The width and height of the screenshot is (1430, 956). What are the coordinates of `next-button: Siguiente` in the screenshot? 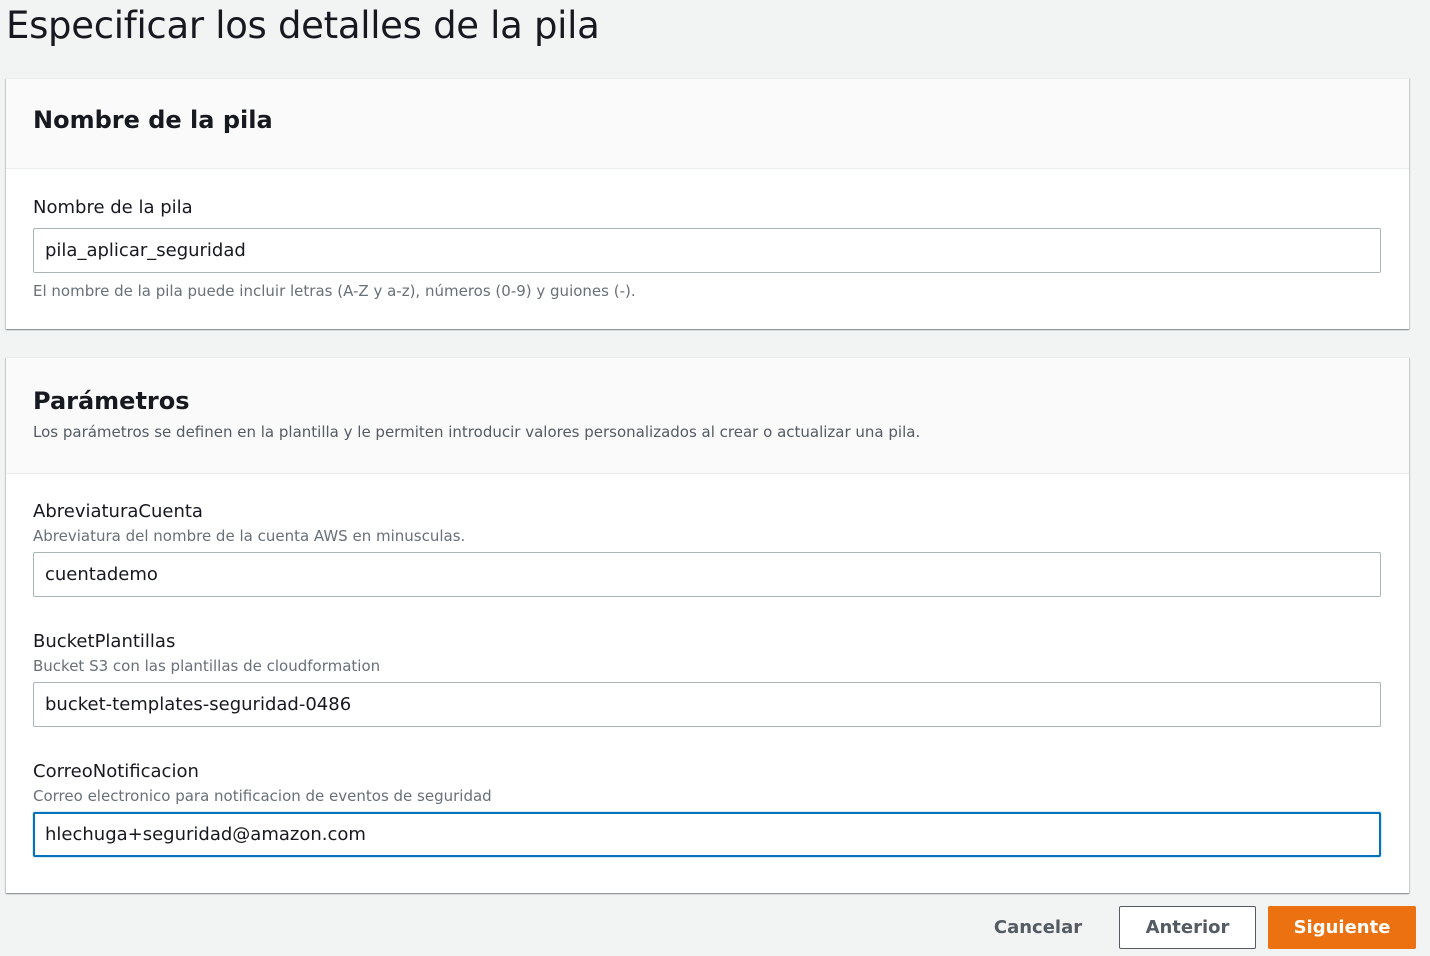 It's located at (1342, 927).